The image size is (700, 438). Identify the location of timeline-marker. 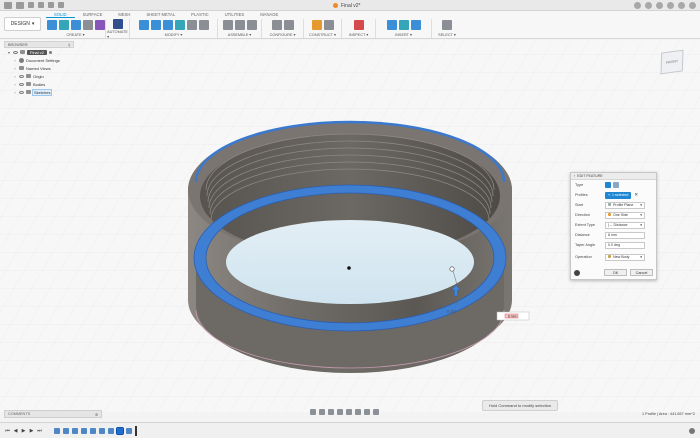
(136, 430).